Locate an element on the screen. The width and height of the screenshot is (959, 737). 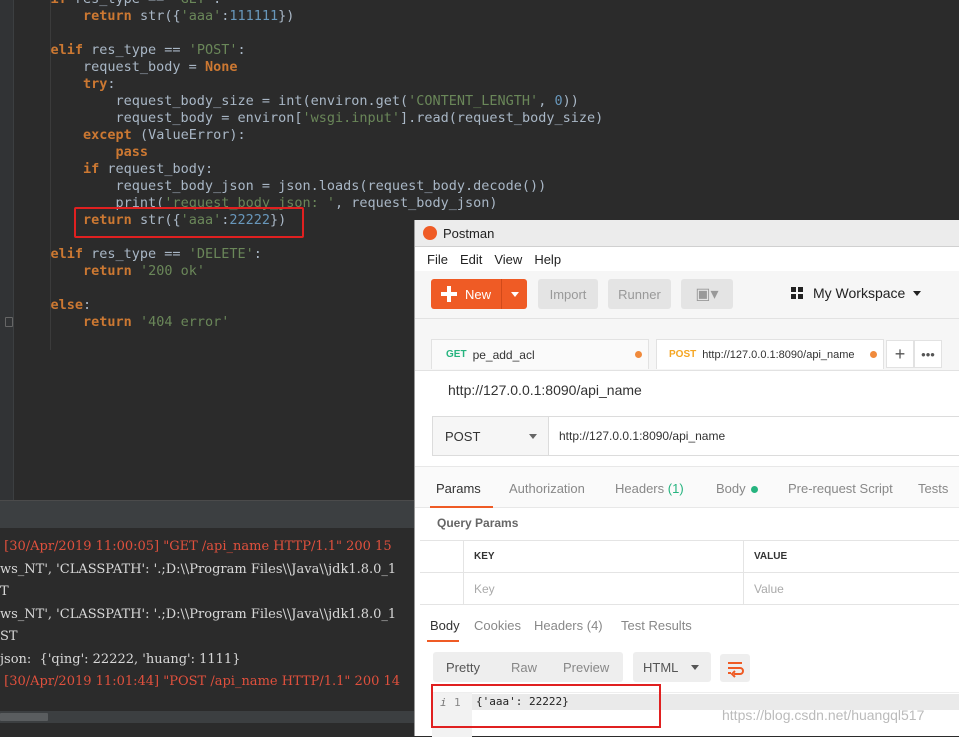
workspace-switcher: My Workspace is located at coordinates (856, 293).